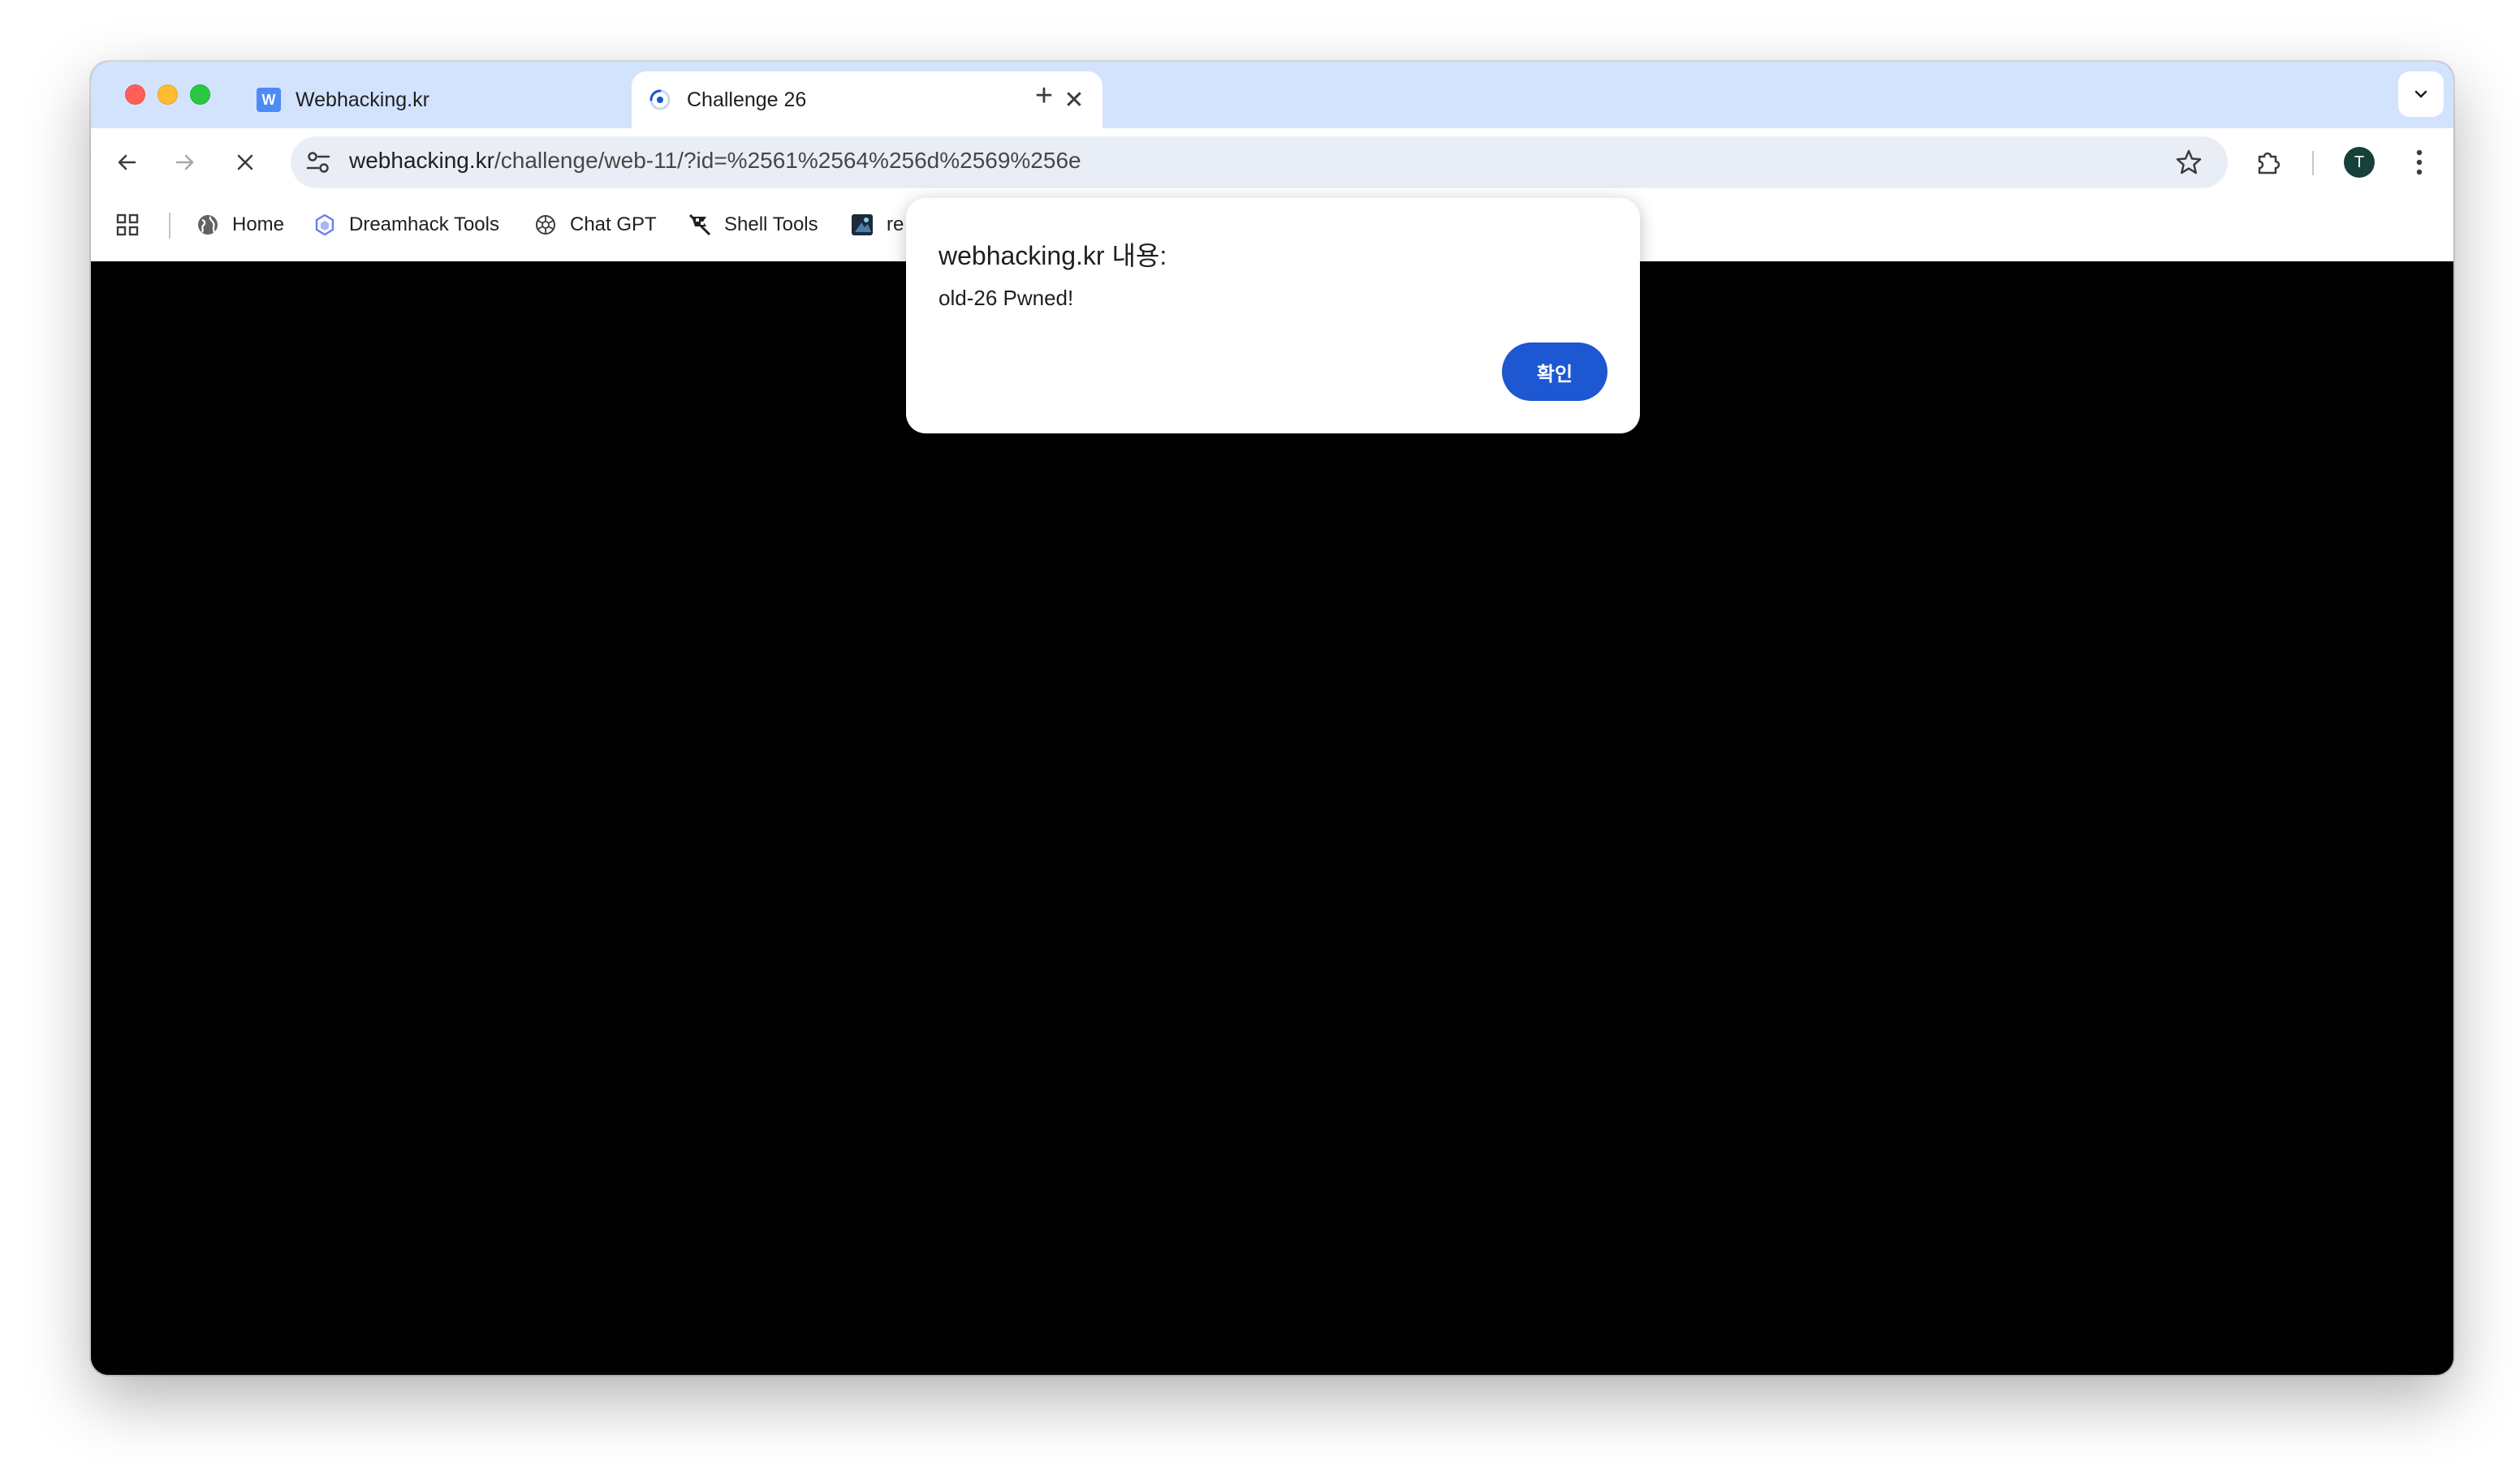 This screenshot has height=1482, width=2520. I want to click on maximize-window-button, so click(200, 94).